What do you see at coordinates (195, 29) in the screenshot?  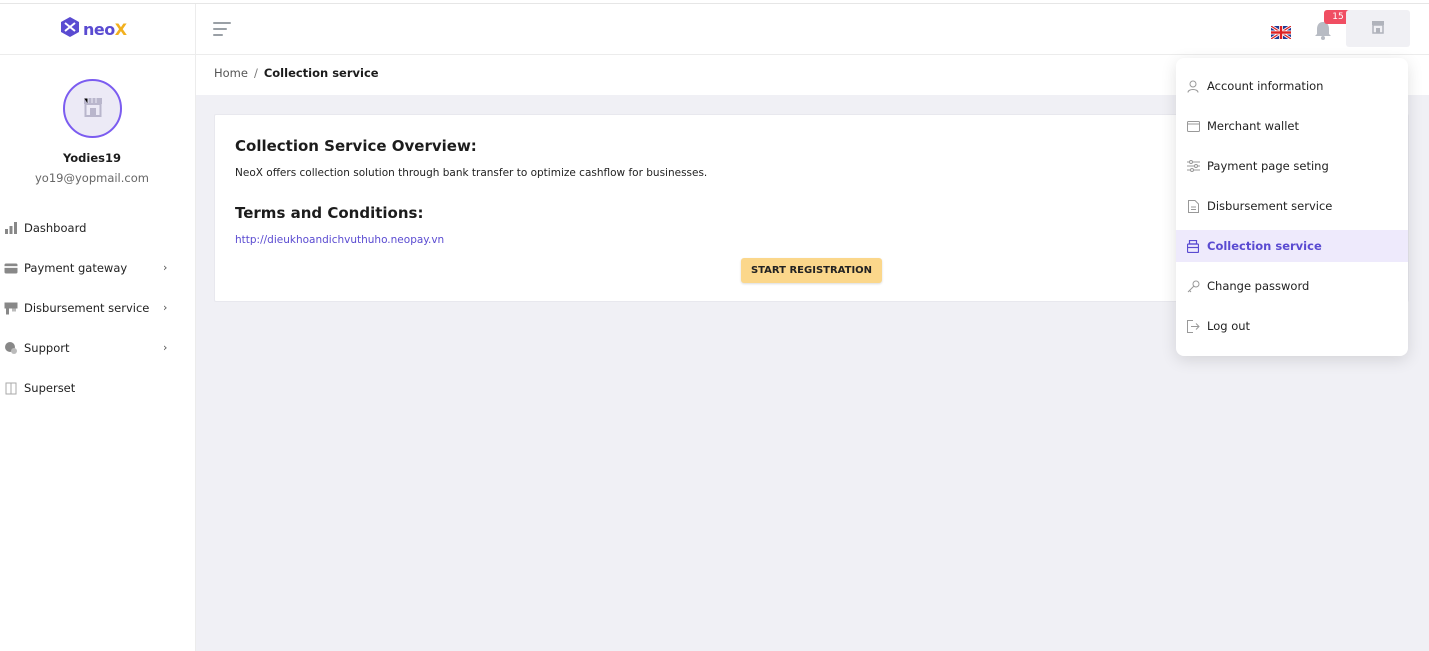 I see `header-divider` at bounding box center [195, 29].